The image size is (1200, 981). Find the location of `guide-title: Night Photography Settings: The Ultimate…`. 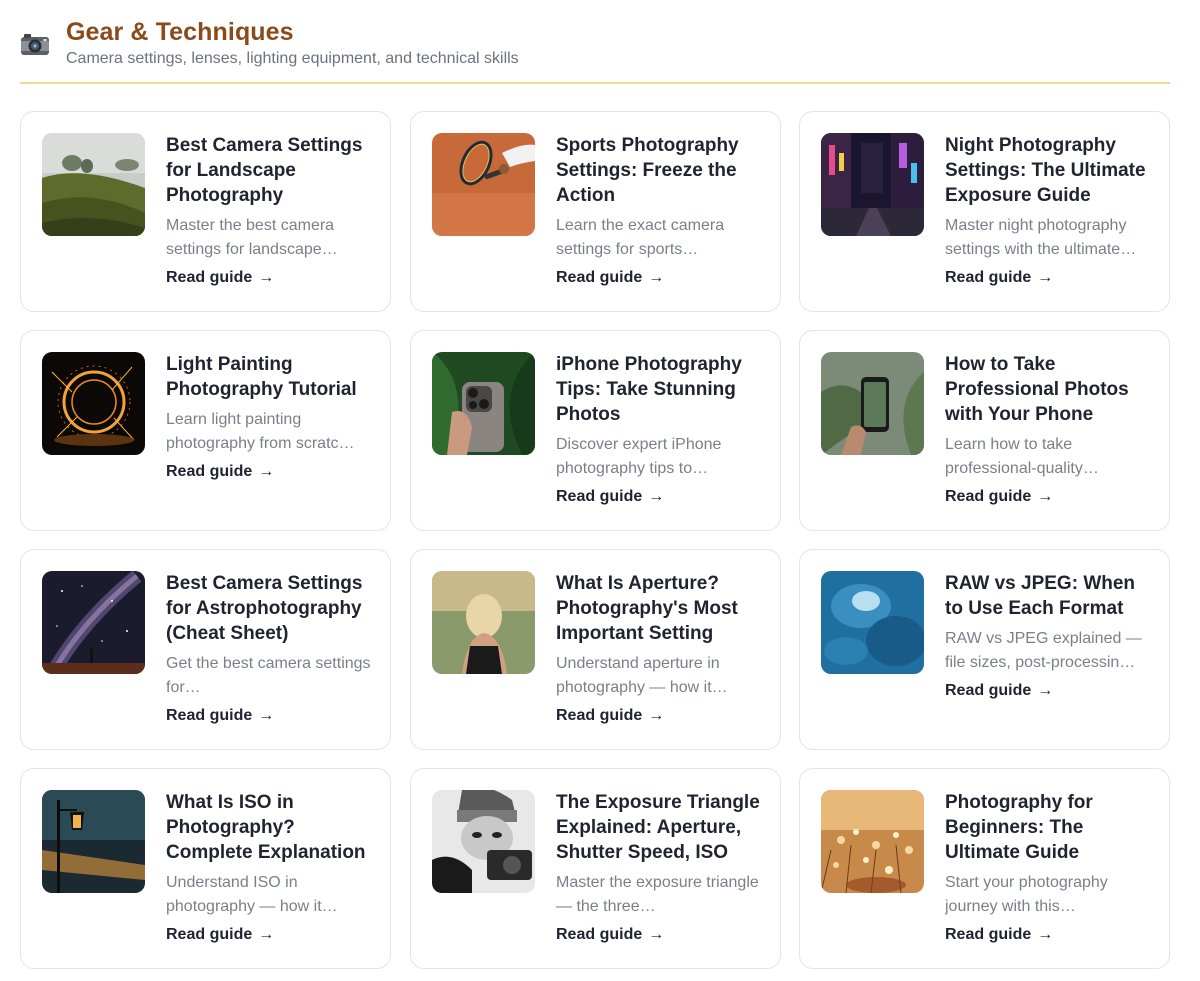

guide-title: Night Photography Settings: The Ultimate… is located at coordinates (1048, 170).